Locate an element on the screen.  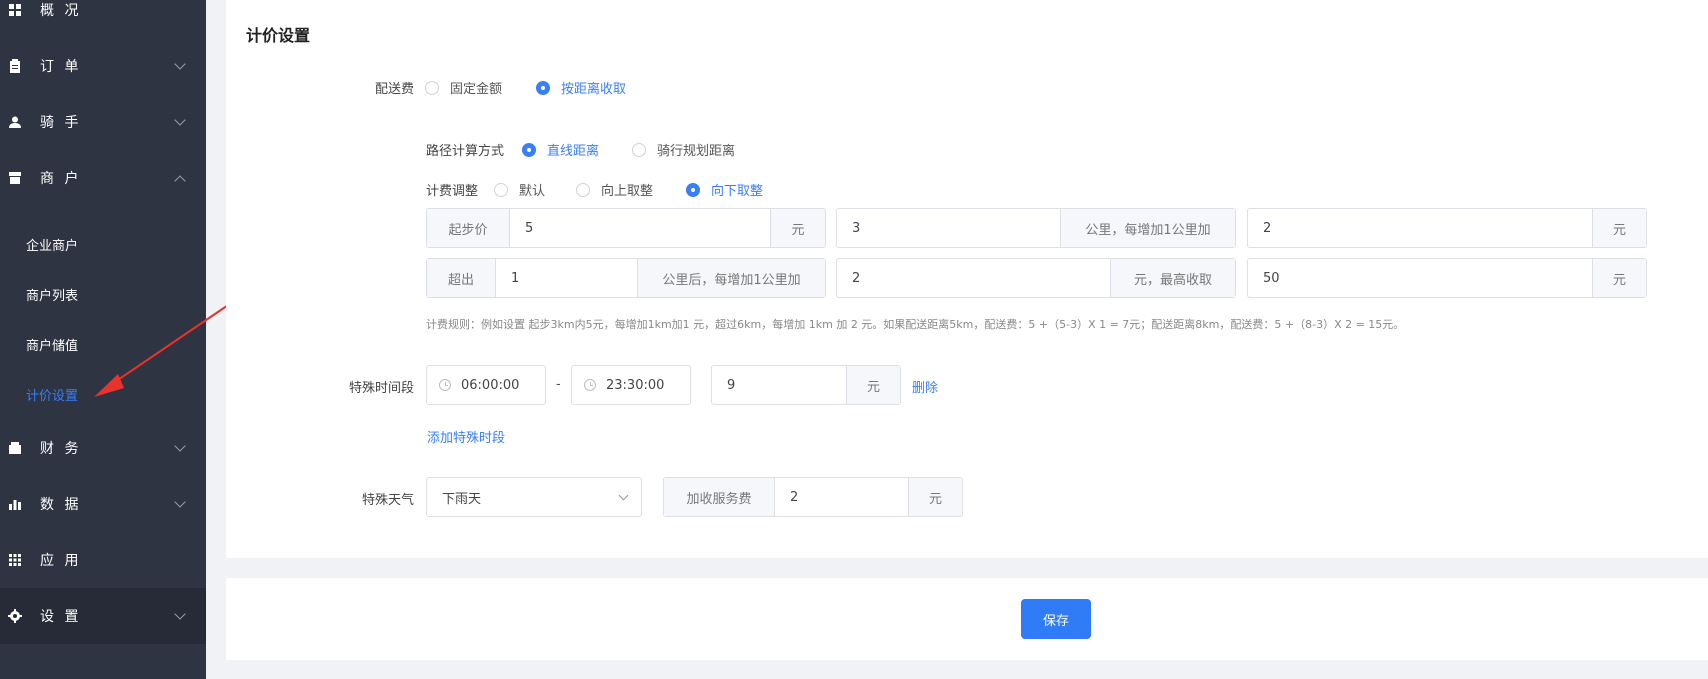
start-km-group: 公里，每增加1公里加 is located at coordinates (1036, 228).